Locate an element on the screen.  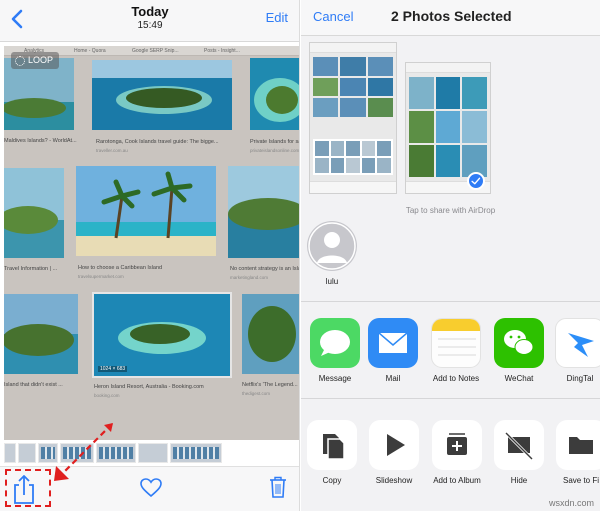
action-label: Copy is located at coordinates (332, 480).